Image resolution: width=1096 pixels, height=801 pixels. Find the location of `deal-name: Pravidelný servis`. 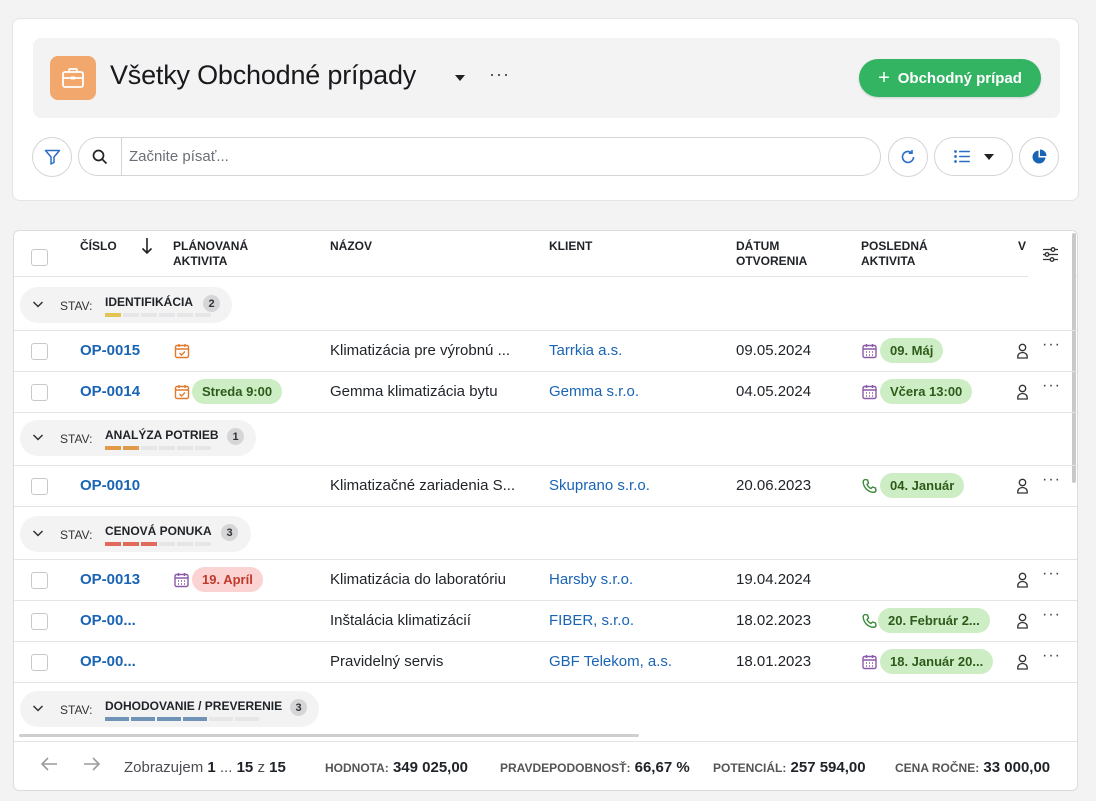

deal-name: Pravidelný servis is located at coordinates (386, 661).